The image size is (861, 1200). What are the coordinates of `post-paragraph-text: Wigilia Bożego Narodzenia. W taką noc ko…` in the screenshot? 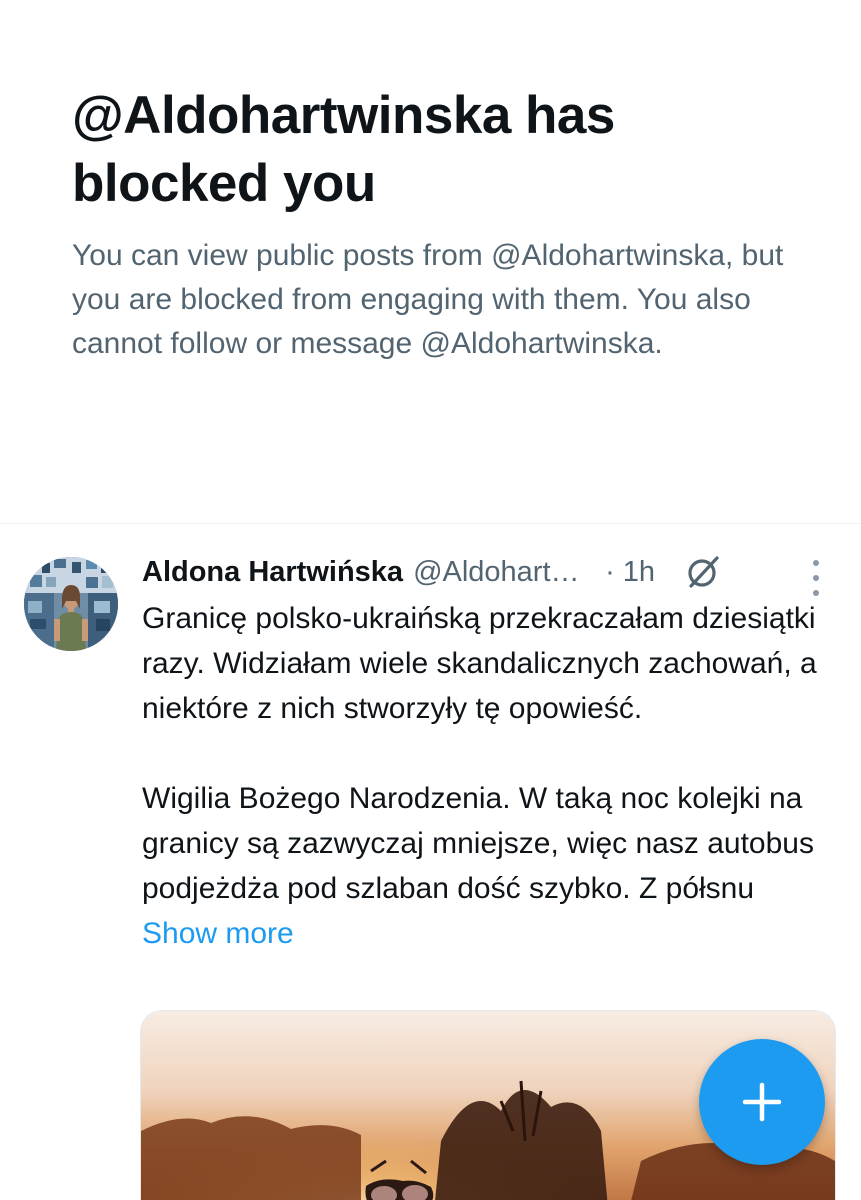 It's located at (478, 843).